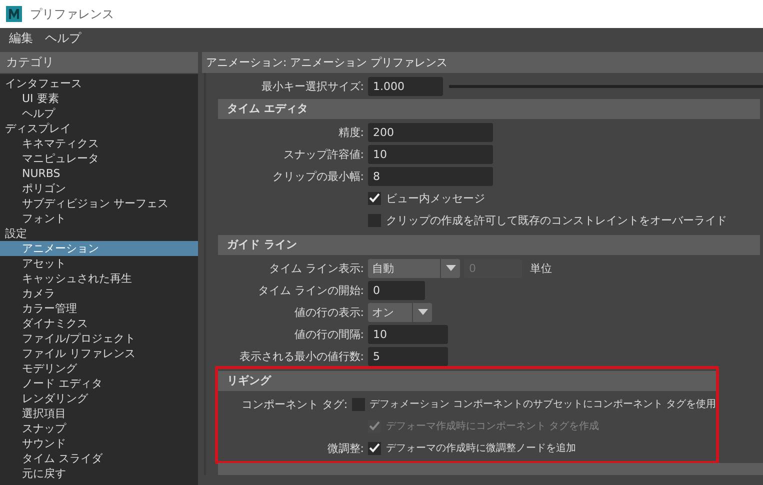 The width and height of the screenshot is (763, 485). What do you see at coordinates (99, 128) in the screenshot?
I see `category-item: ディスプレイ` at bounding box center [99, 128].